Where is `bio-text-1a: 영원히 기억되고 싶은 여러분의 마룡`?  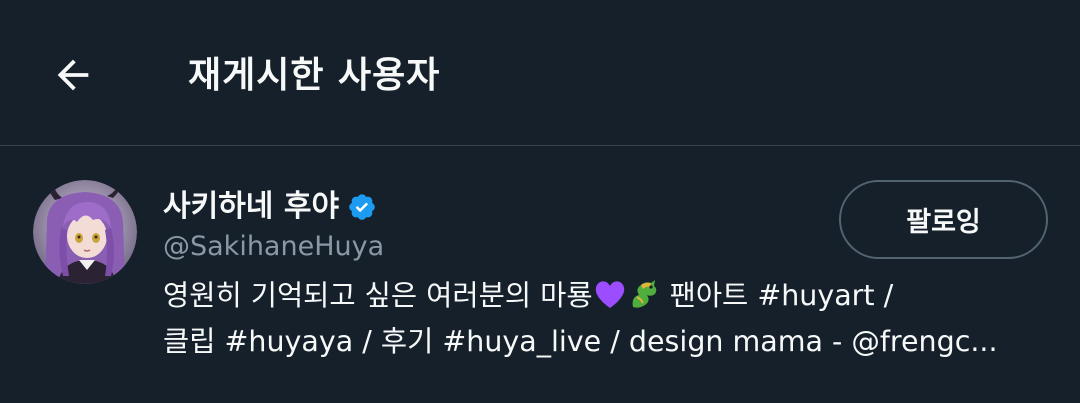
bio-text-1a: 영원히 기억되고 싶은 여러분의 마룡 is located at coordinates (378, 295).